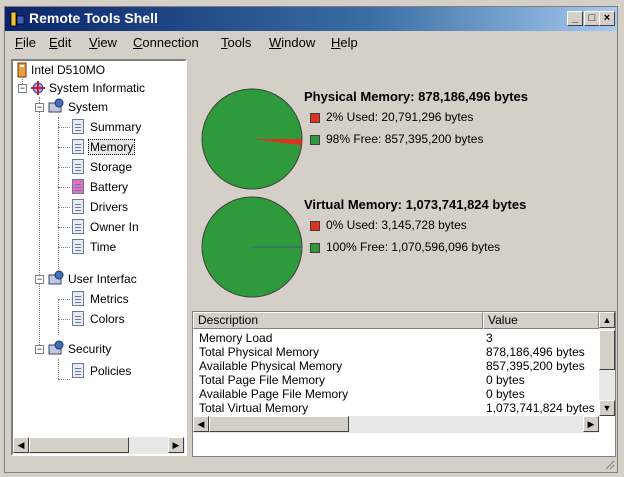 This screenshot has height=477, width=624. Describe the element at coordinates (56, 277) in the screenshot. I see `user-interface-icon` at that location.